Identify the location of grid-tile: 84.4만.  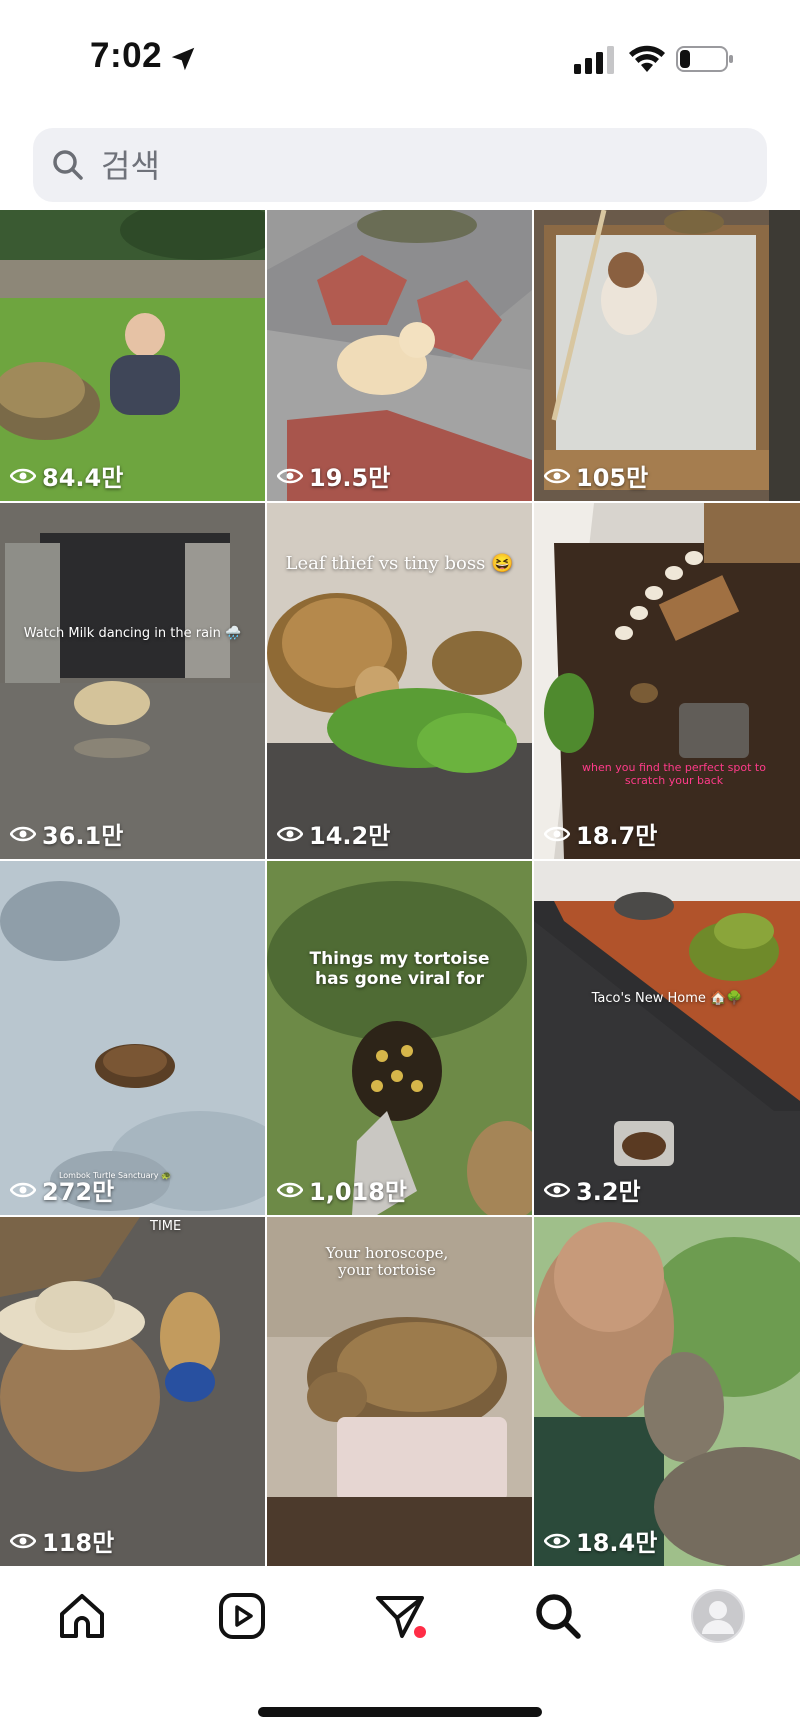
(132, 355).